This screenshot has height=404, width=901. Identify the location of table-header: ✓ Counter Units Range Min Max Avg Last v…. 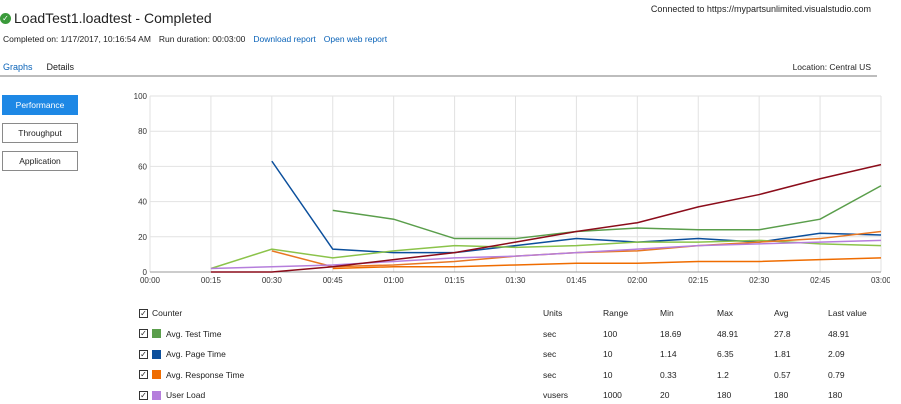
(511, 313).